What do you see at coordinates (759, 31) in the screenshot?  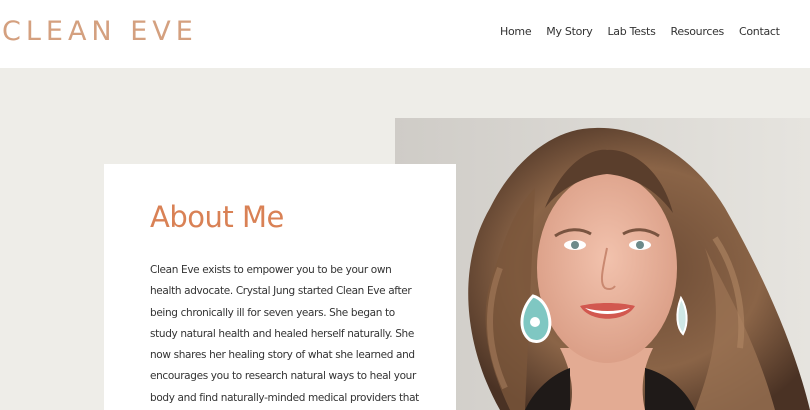 I see `nav-contact: Contact` at bounding box center [759, 31].